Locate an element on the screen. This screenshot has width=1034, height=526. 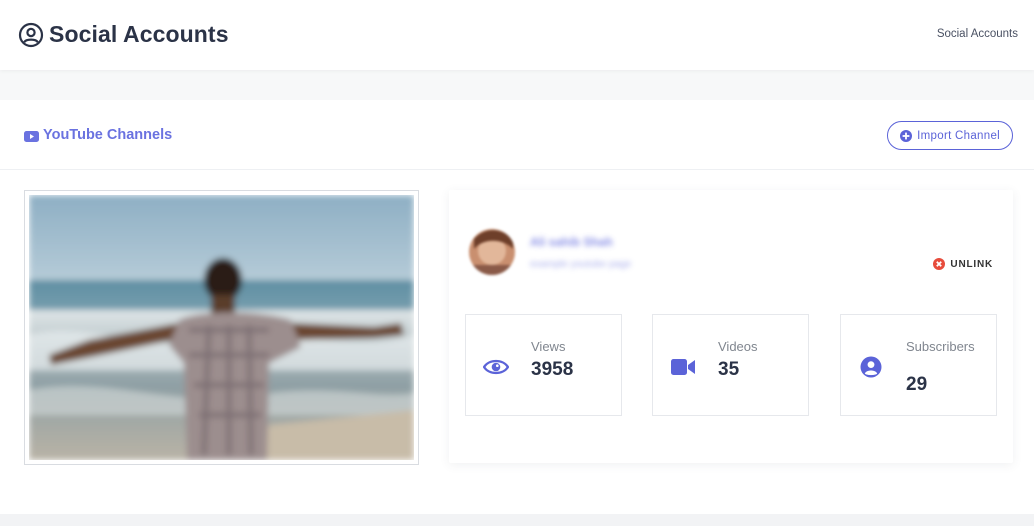
subscribers-stat: Subscribers 29 is located at coordinates (918, 365).